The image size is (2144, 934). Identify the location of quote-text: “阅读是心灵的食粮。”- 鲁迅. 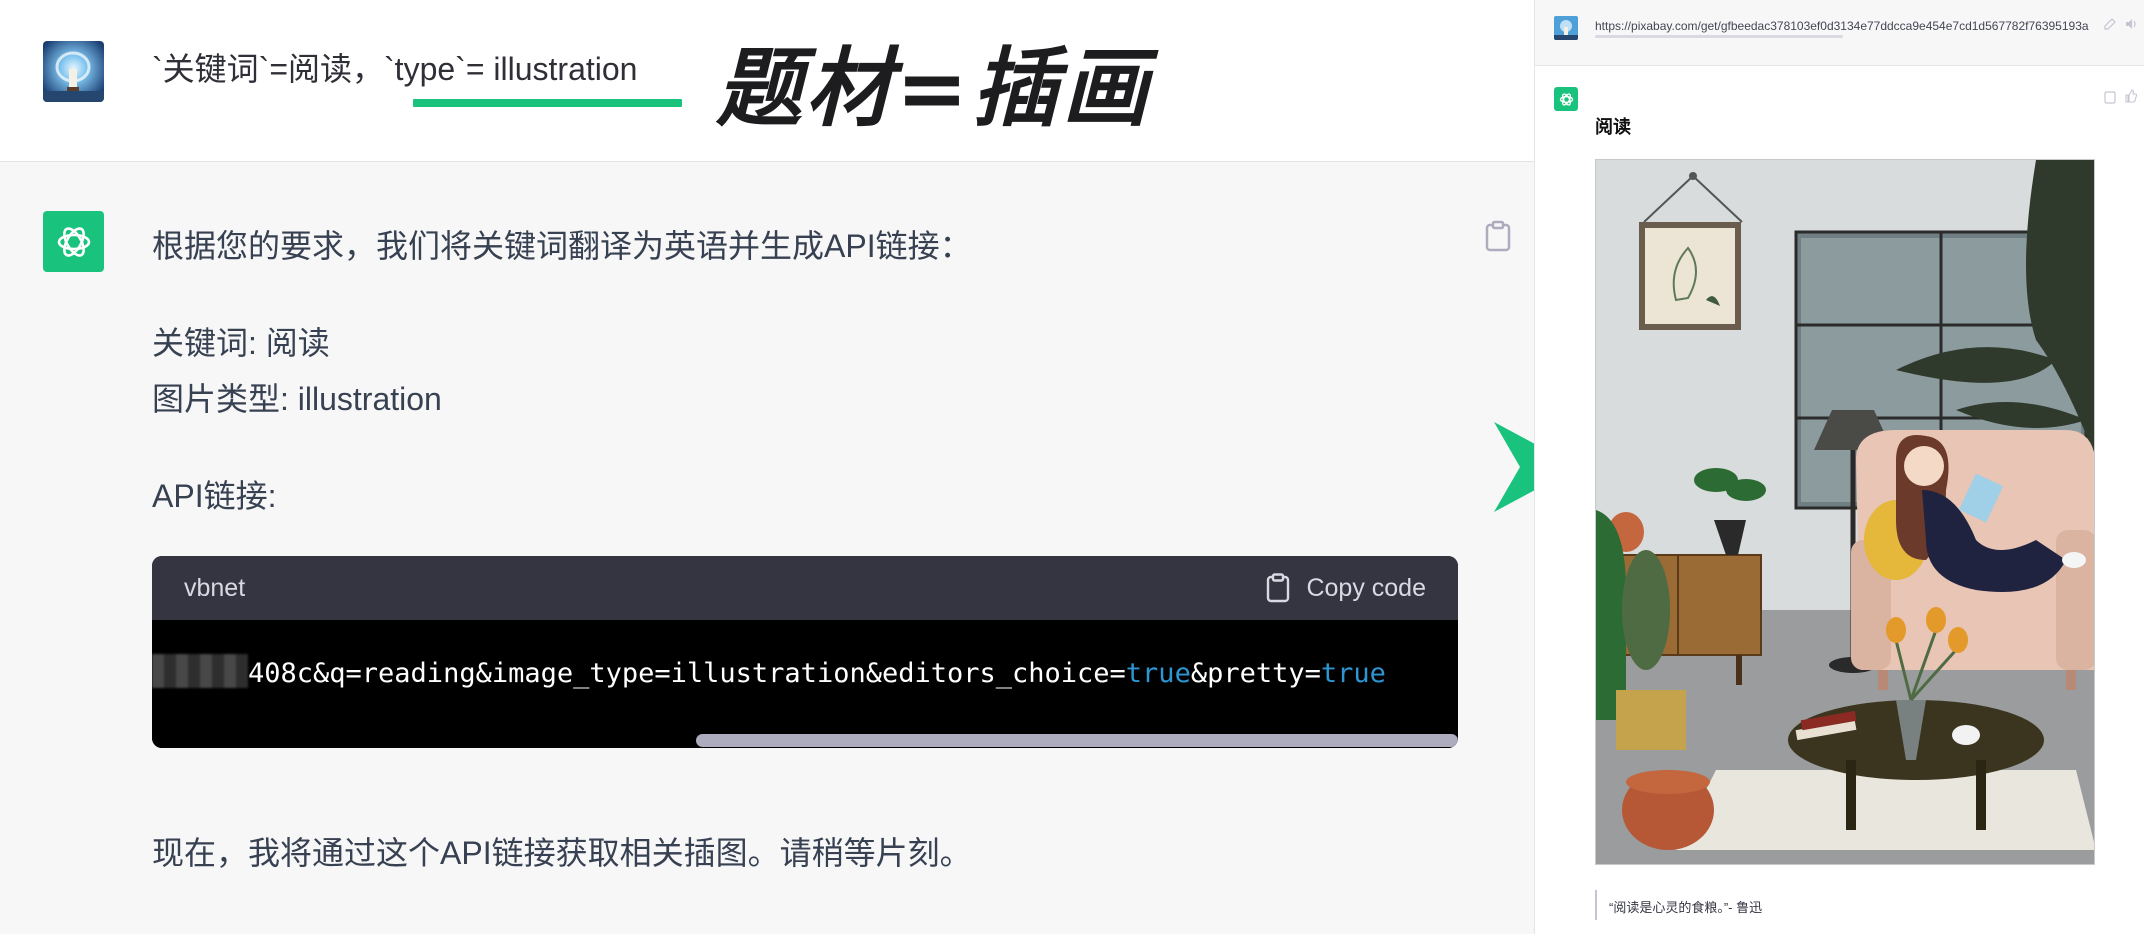
(1686, 907).